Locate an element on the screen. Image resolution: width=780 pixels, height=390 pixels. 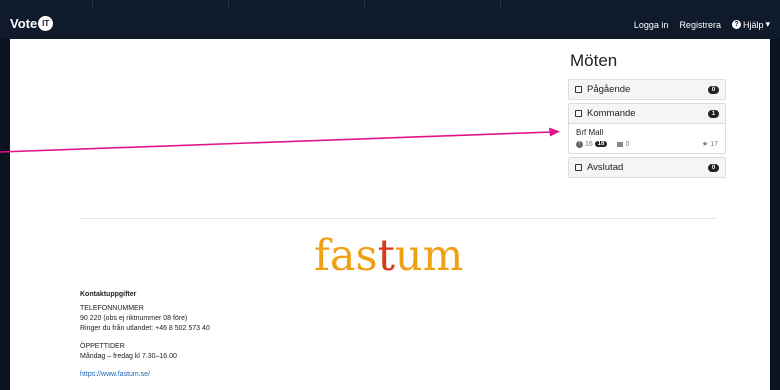
upcoming-panel: Kommande 1 Brf Mall ! 16 16 0 ★ 17 is located at coordinates (647, 128).